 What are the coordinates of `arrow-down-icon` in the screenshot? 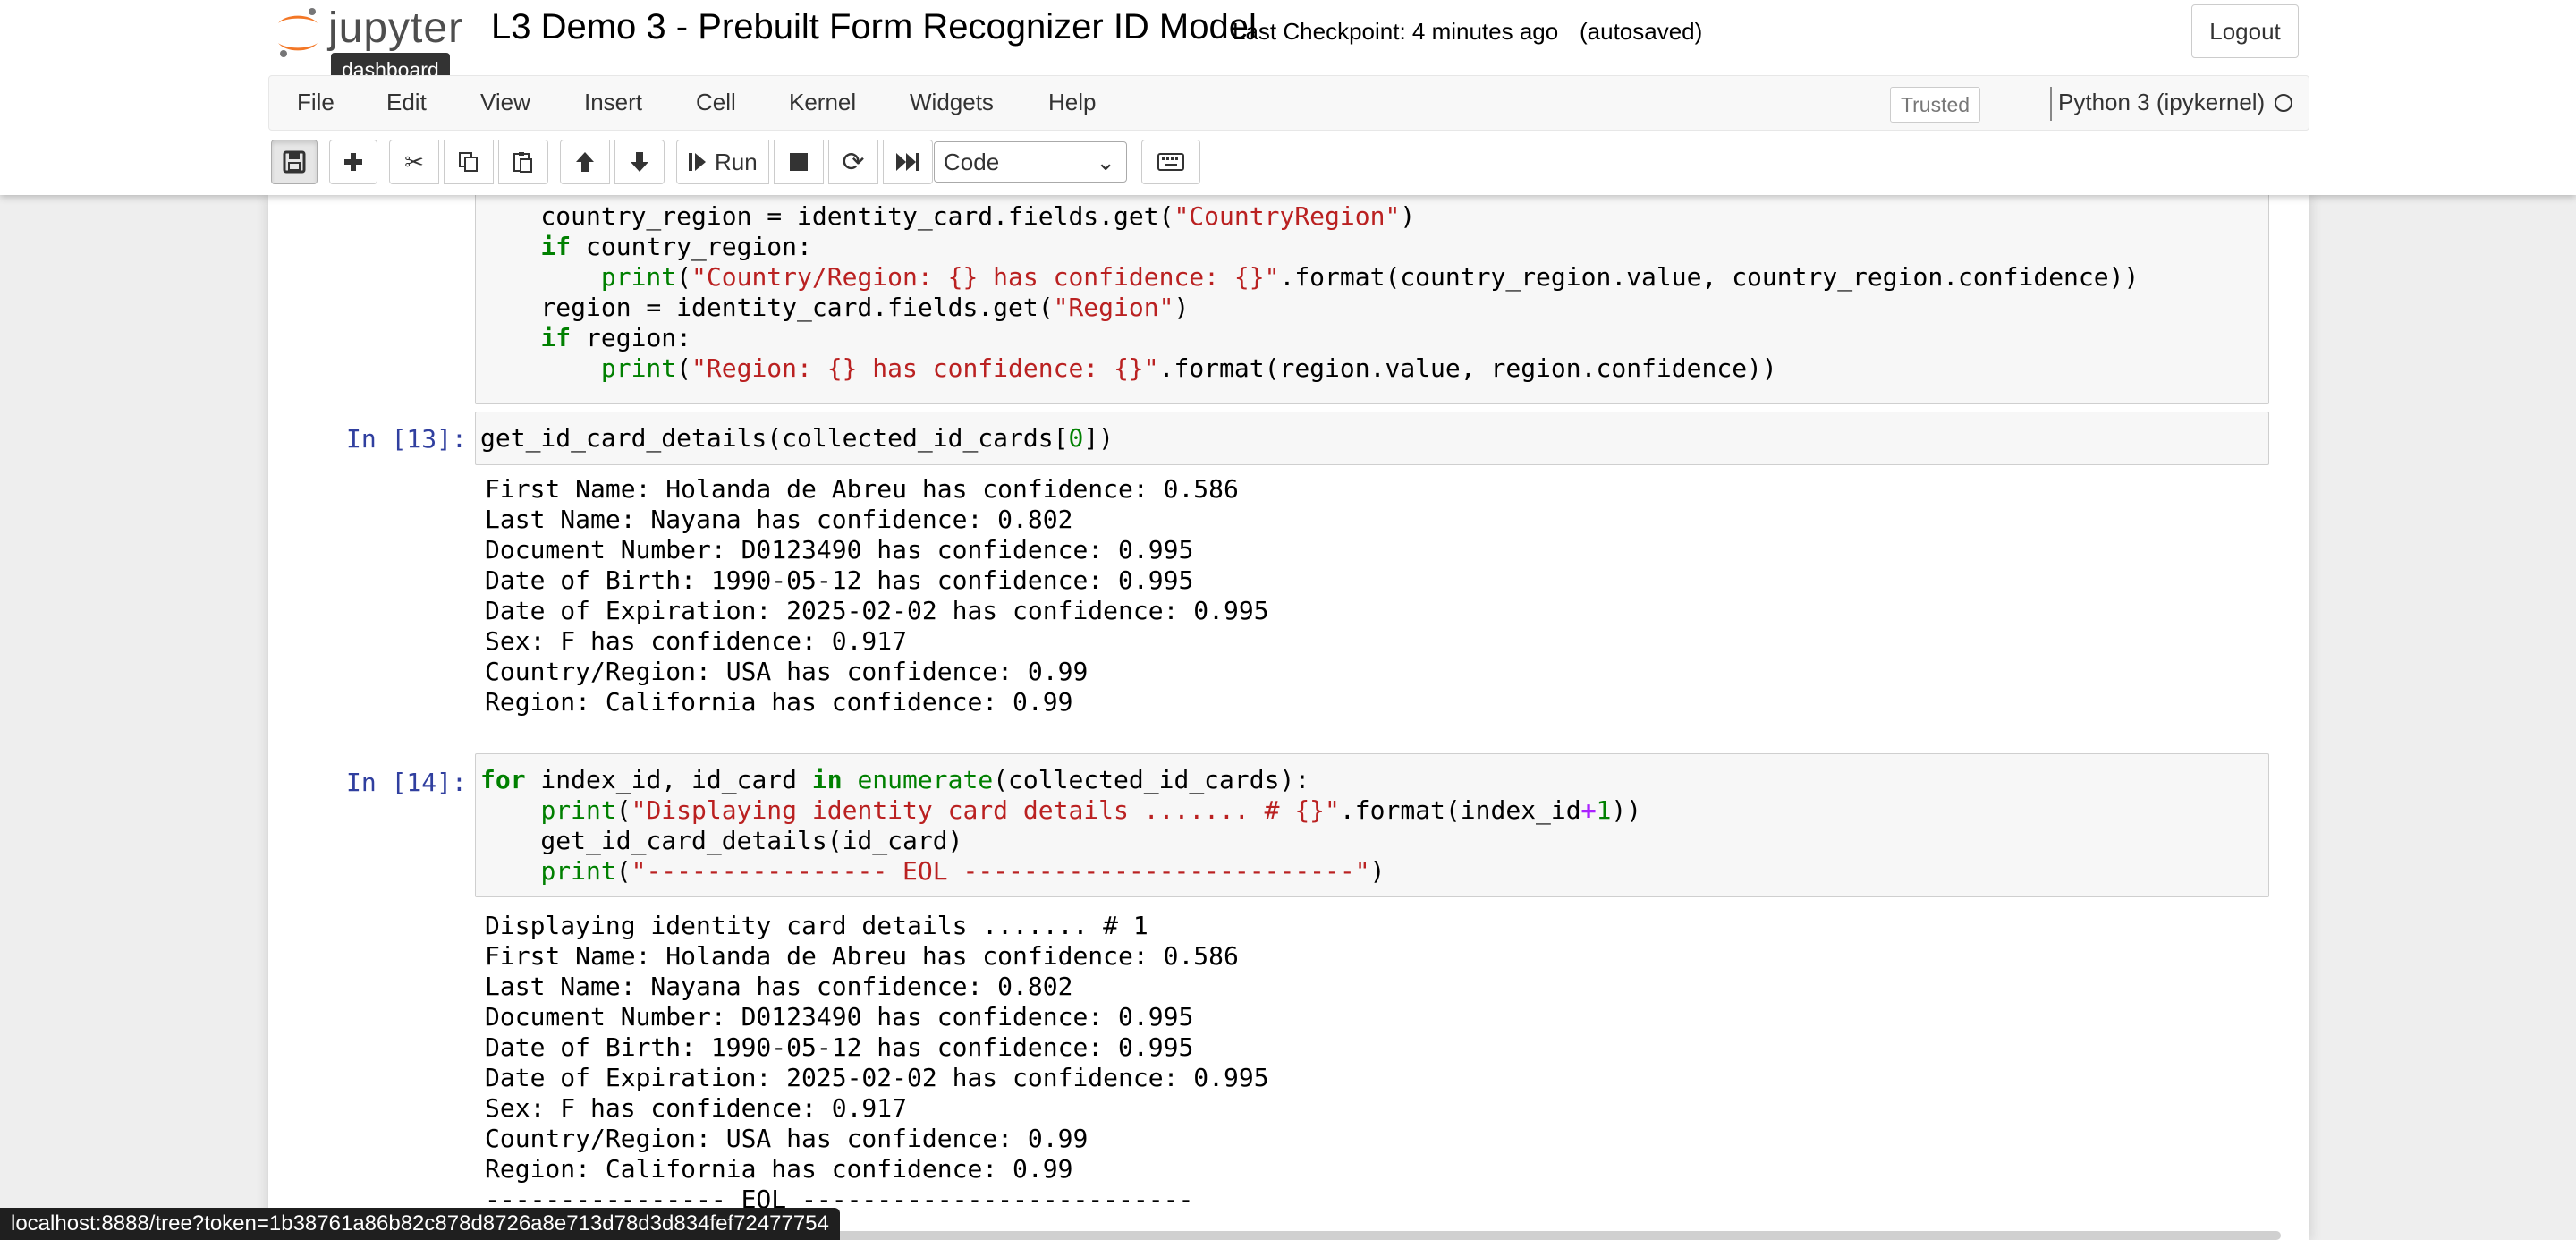 It's located at (639, 162).